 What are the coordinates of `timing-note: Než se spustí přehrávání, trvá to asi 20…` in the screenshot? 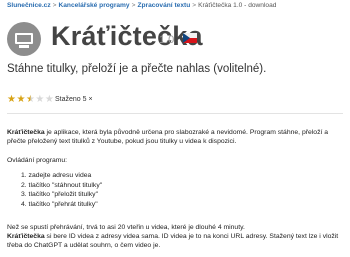 It's located at (126, 227).